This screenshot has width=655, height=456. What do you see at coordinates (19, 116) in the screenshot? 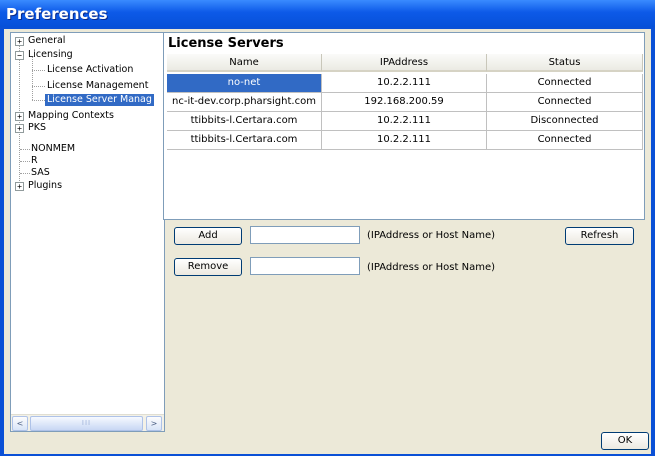
I see `expand-mapping-contexts-icon: +` at bounding box center [19, 116].